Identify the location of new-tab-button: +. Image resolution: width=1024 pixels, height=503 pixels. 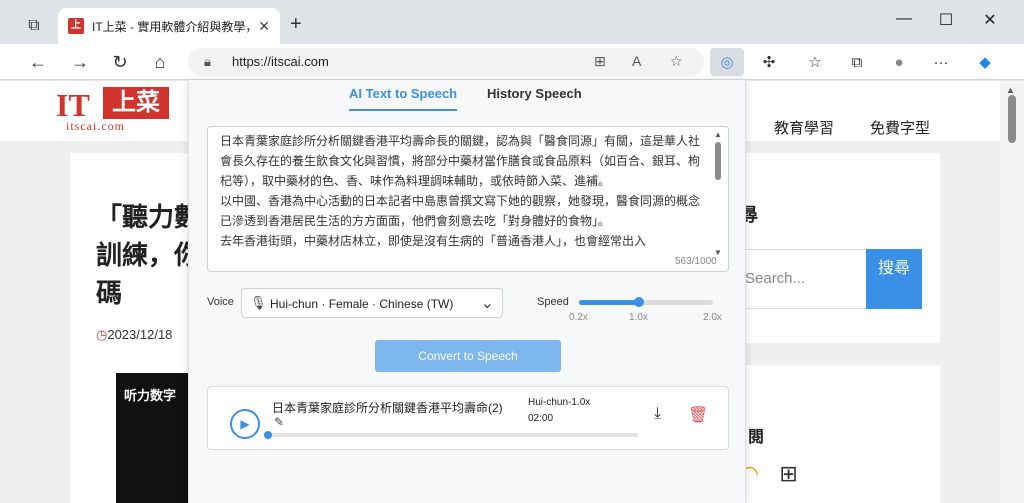
(296, 24).